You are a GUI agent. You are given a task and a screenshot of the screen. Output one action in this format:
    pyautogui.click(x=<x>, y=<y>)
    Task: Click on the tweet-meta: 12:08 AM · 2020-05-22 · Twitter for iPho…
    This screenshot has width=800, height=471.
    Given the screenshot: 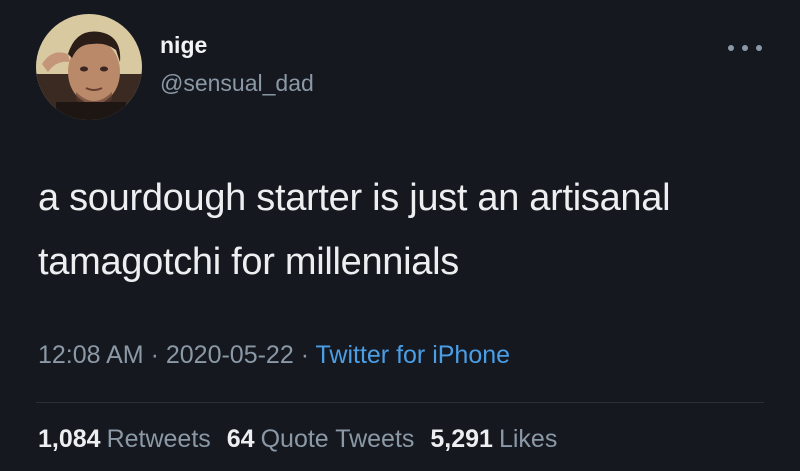 What is the action you would take?
    pyautogui.click(x=274, y=355)
    